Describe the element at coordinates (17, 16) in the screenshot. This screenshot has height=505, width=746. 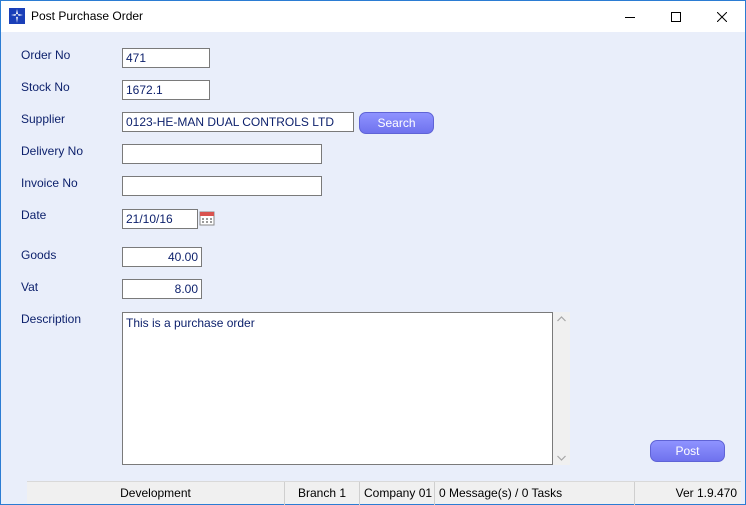
I see `app-icon` at that location.